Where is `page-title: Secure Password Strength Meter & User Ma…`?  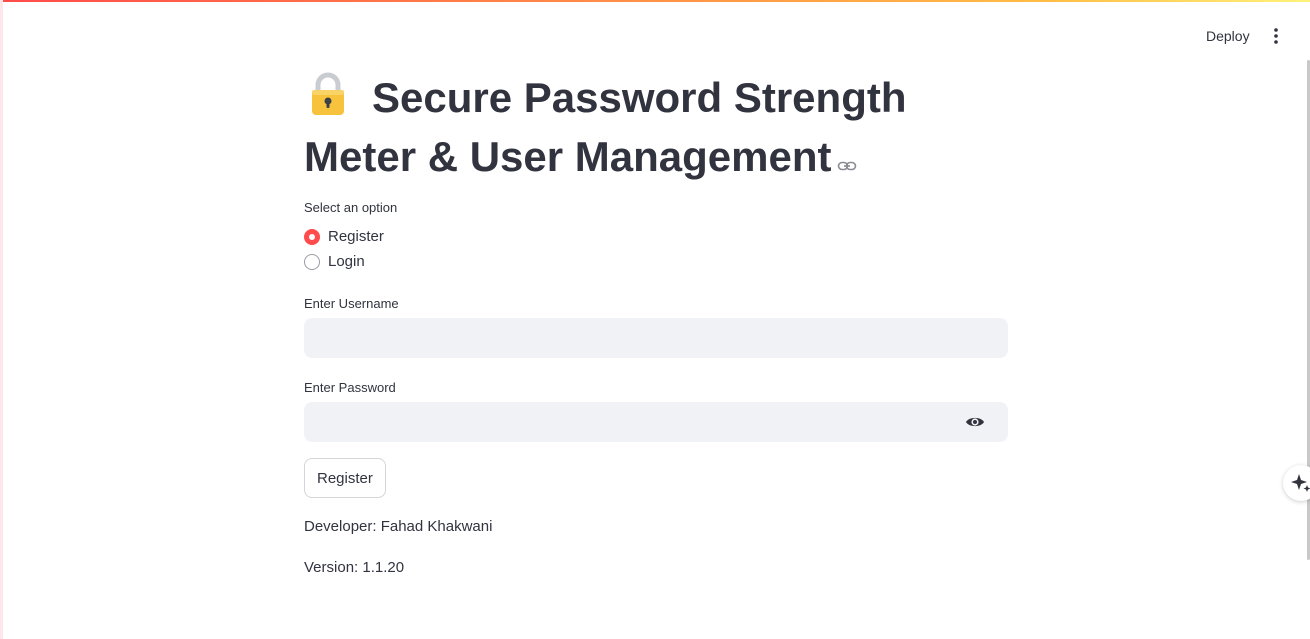 page-title: Secure Password Strength Meter & User Ma… is located at coordinates (605, 127).